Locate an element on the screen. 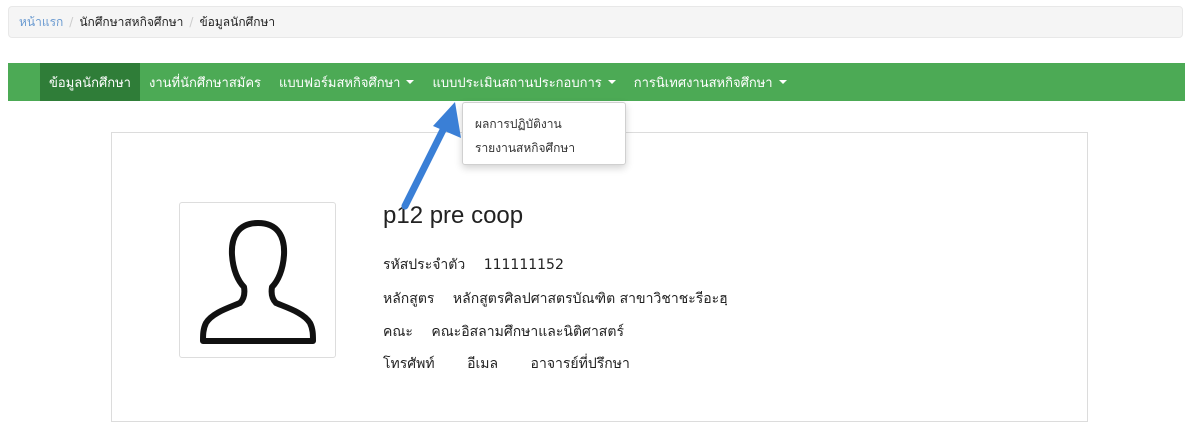 This screenshot has height=422, width=1185. nav-item-label: งานที่นักศึกษาสมัคร is located at coordinates (205, 83).